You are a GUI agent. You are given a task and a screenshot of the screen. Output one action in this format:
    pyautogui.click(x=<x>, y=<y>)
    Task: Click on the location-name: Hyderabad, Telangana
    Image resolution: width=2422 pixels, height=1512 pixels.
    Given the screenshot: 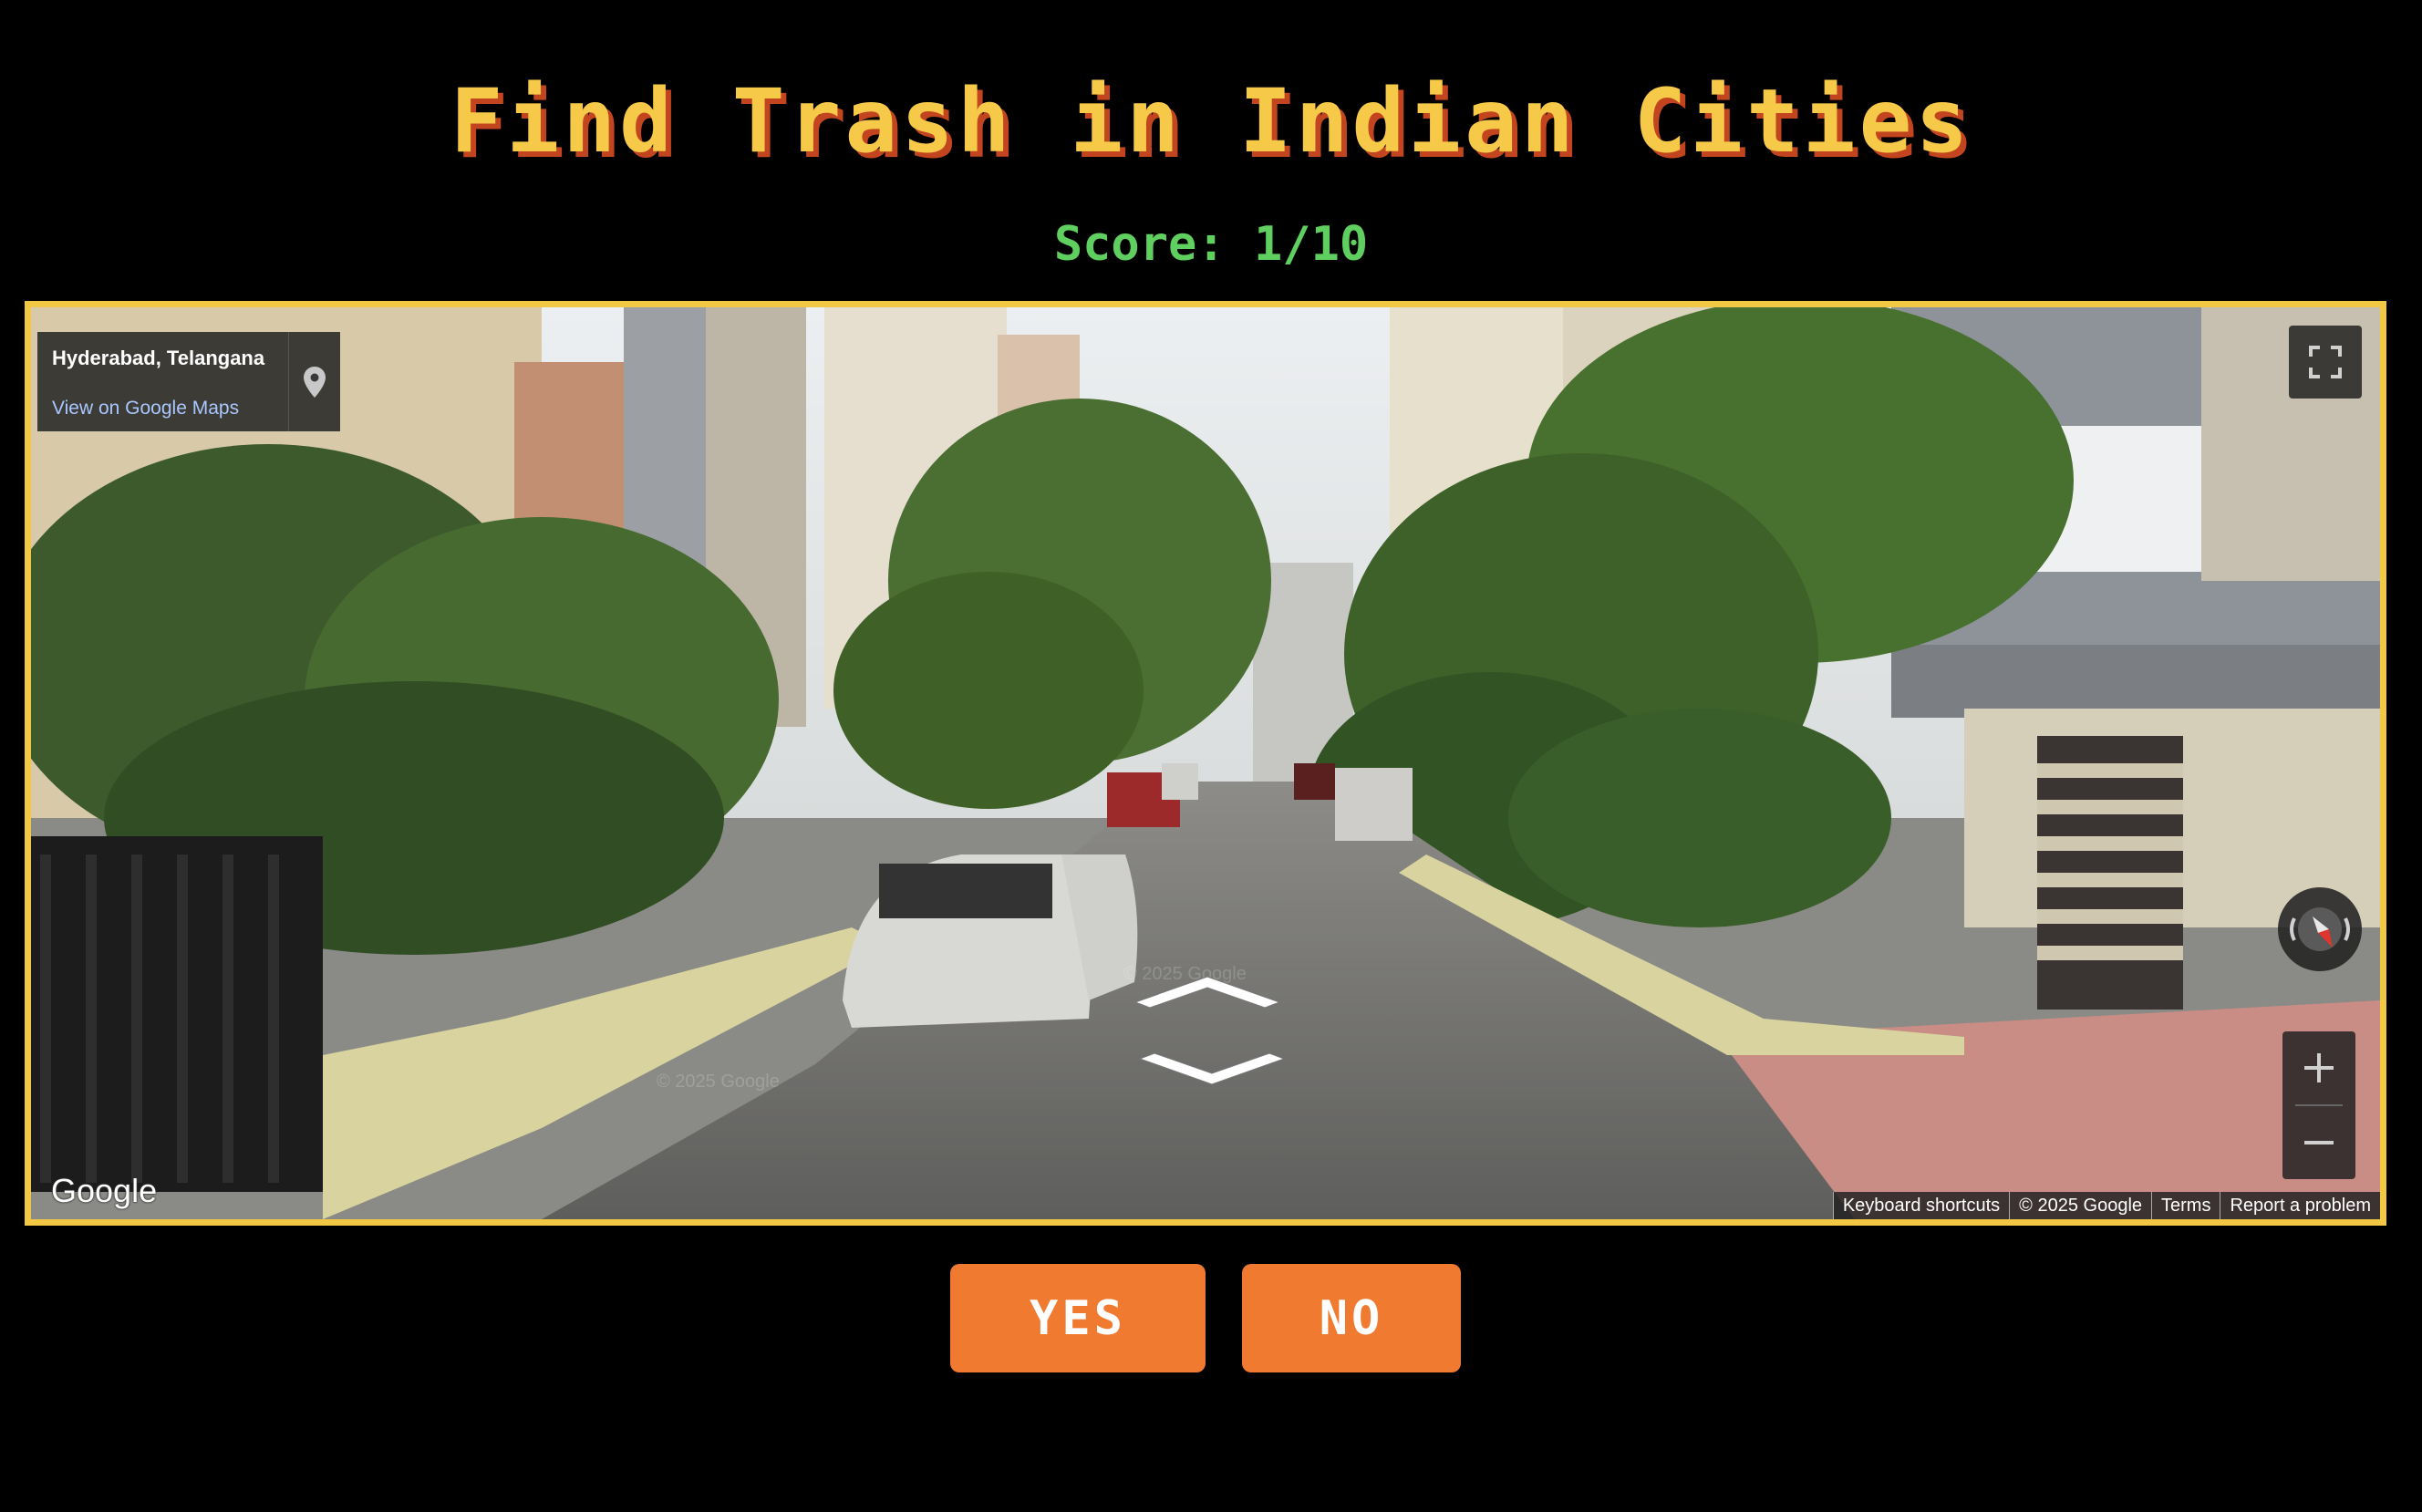 What is the action you would take?
    pyautogui.click(x=158, y=358)
    